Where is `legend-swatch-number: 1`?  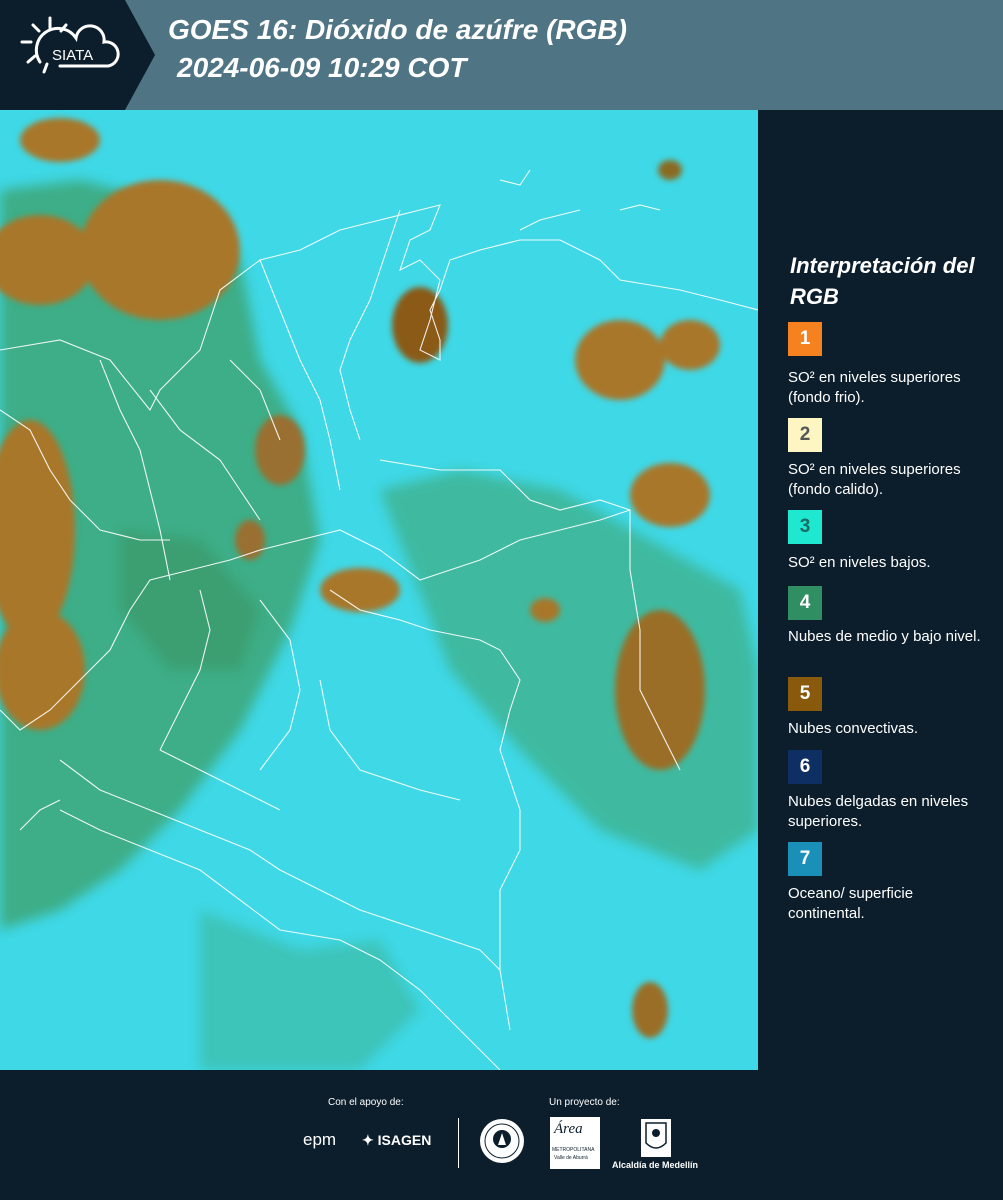
legend-swatch-number: 1 is located at coordinates (805, 338).